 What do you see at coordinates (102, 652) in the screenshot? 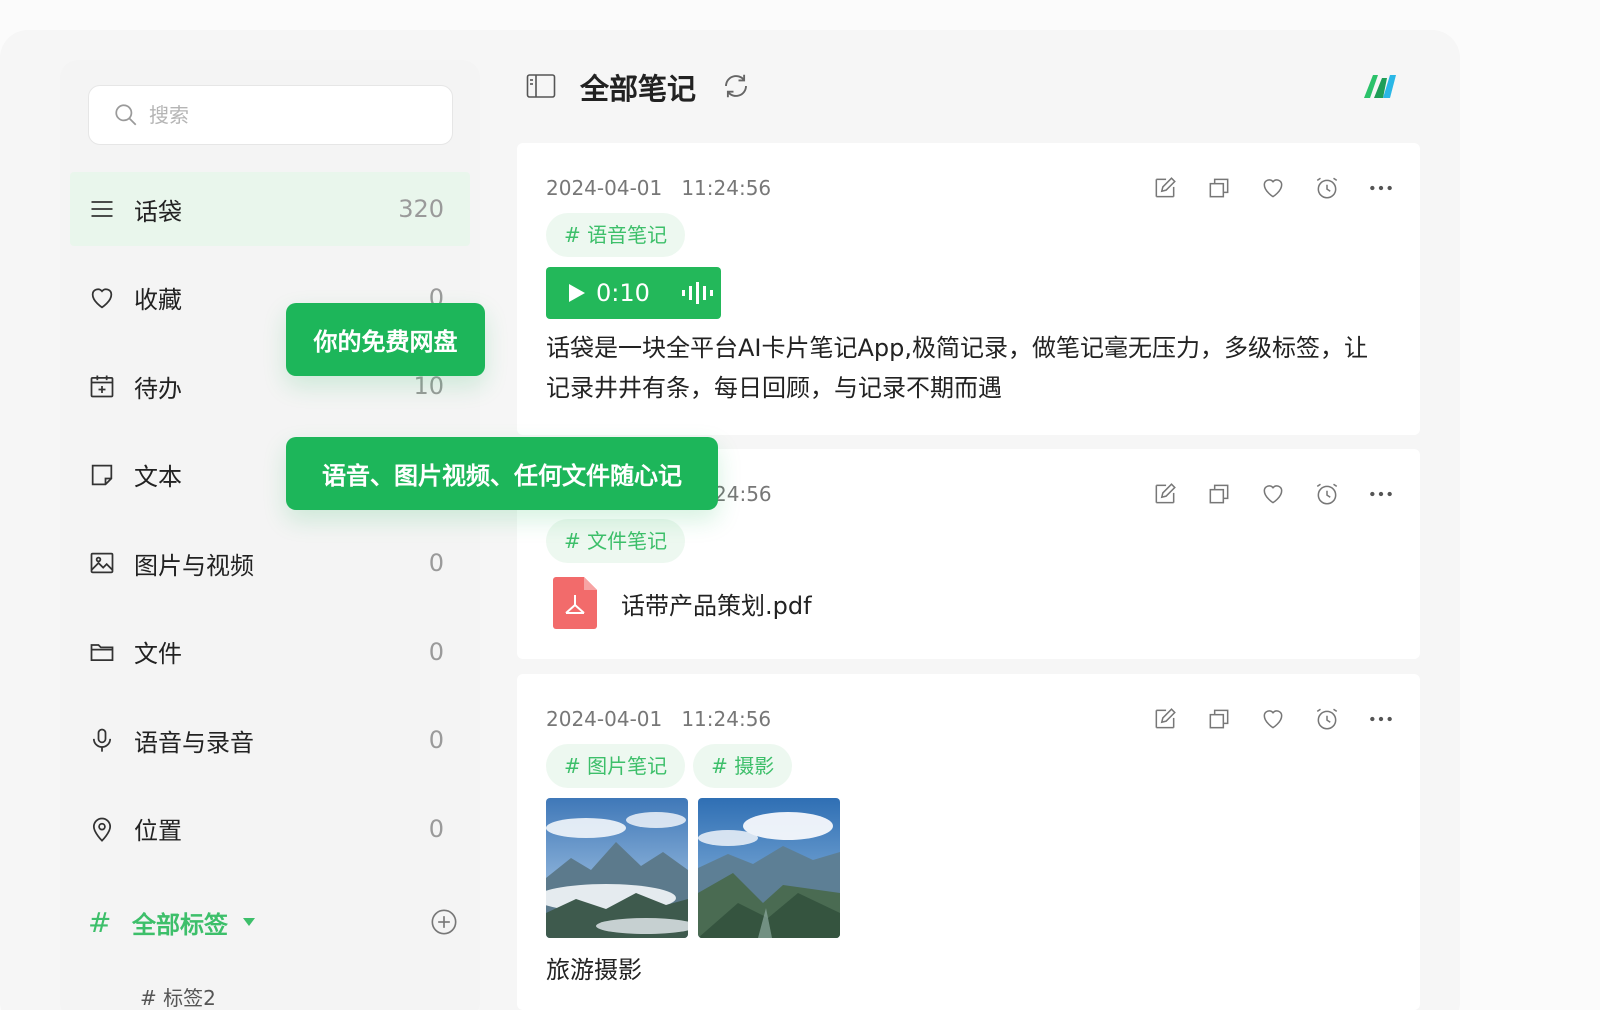
I see `folder-icon` at bounding box center [102, 652].